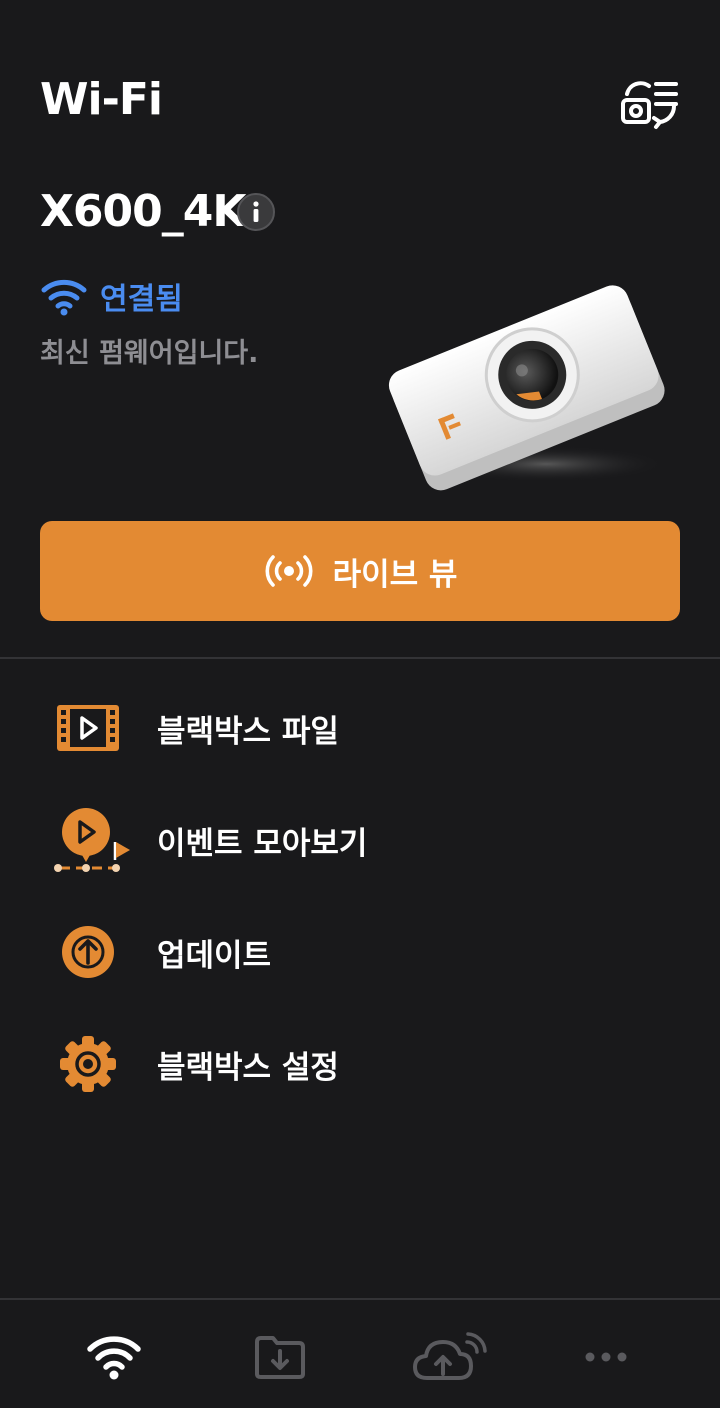 The width and height of the screenshot is (720, 1408). I want to click on tab-wifi, so click(114, 1357).